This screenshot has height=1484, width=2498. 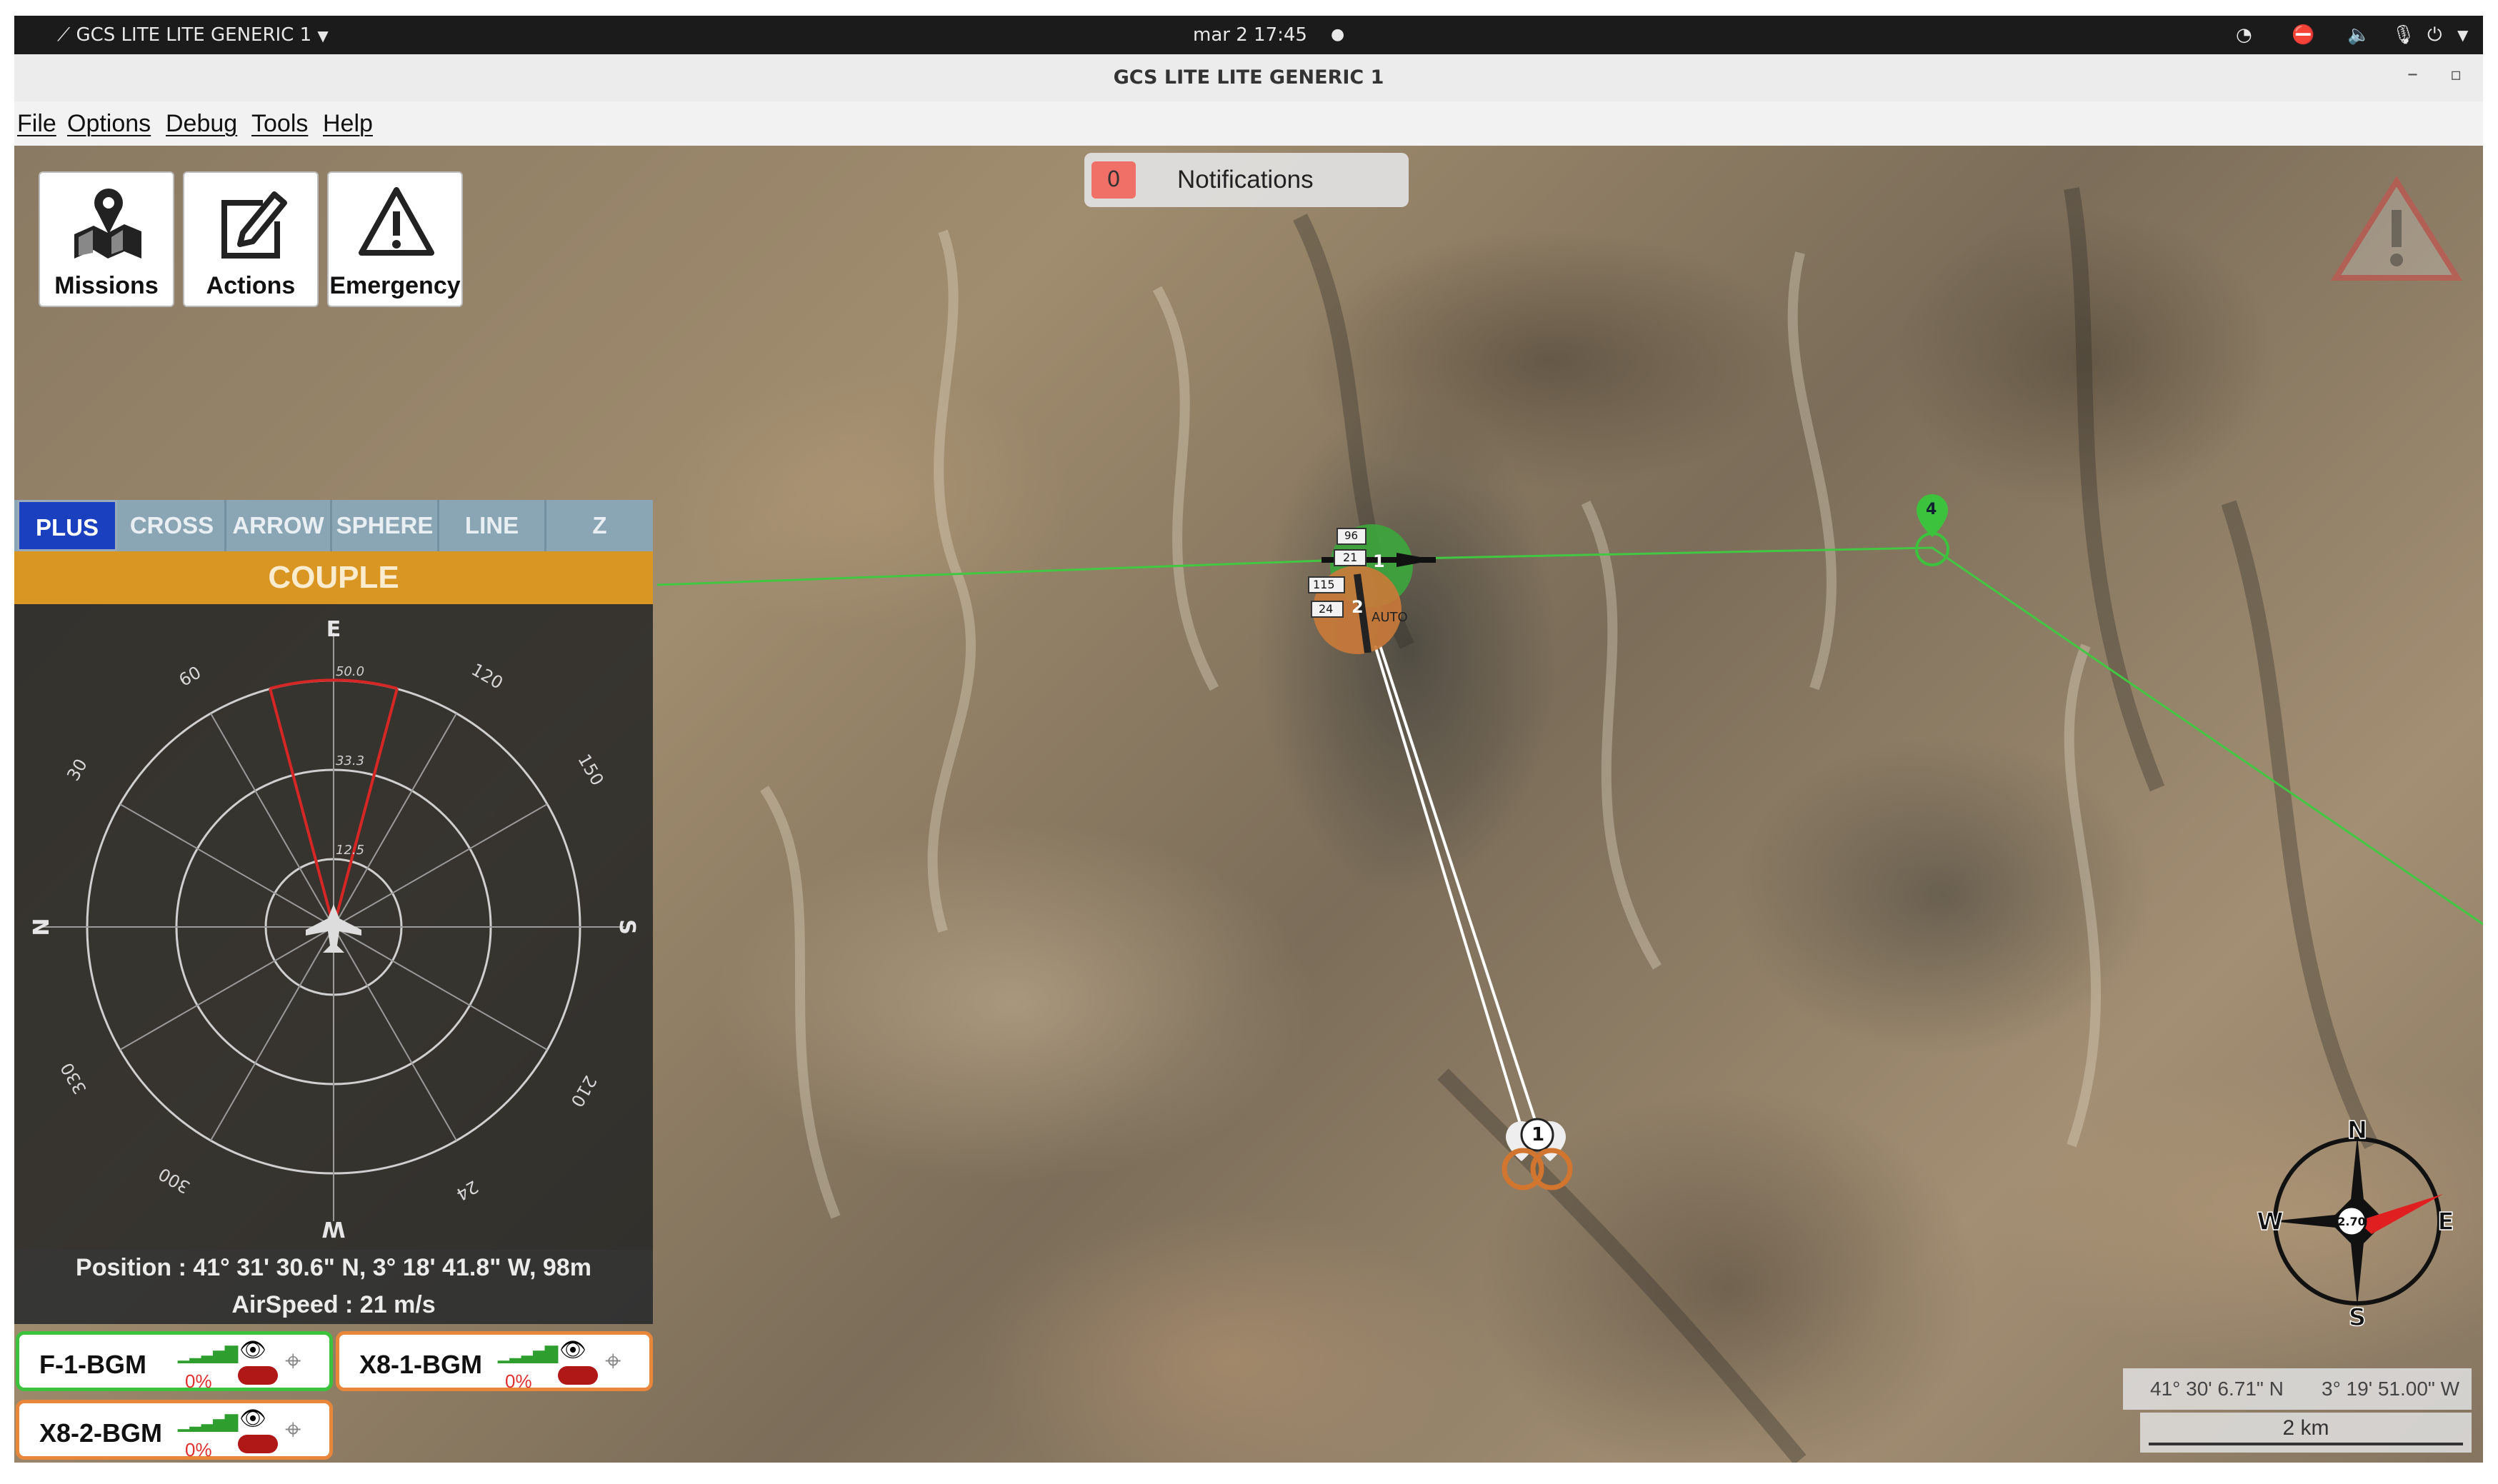 I want to click on emergency-button: Emergency, so click(x=395, y=239).